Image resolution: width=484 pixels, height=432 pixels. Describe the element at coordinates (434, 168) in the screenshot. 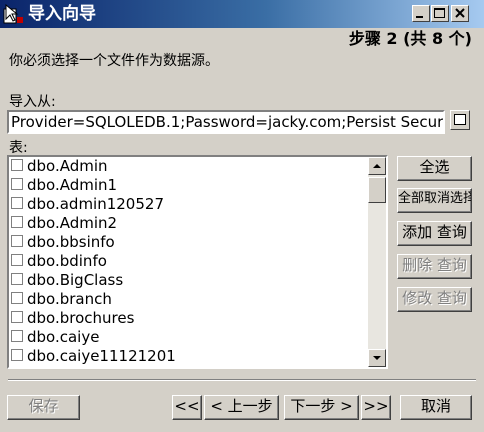

I see `select-all-button: 全选` at that location.